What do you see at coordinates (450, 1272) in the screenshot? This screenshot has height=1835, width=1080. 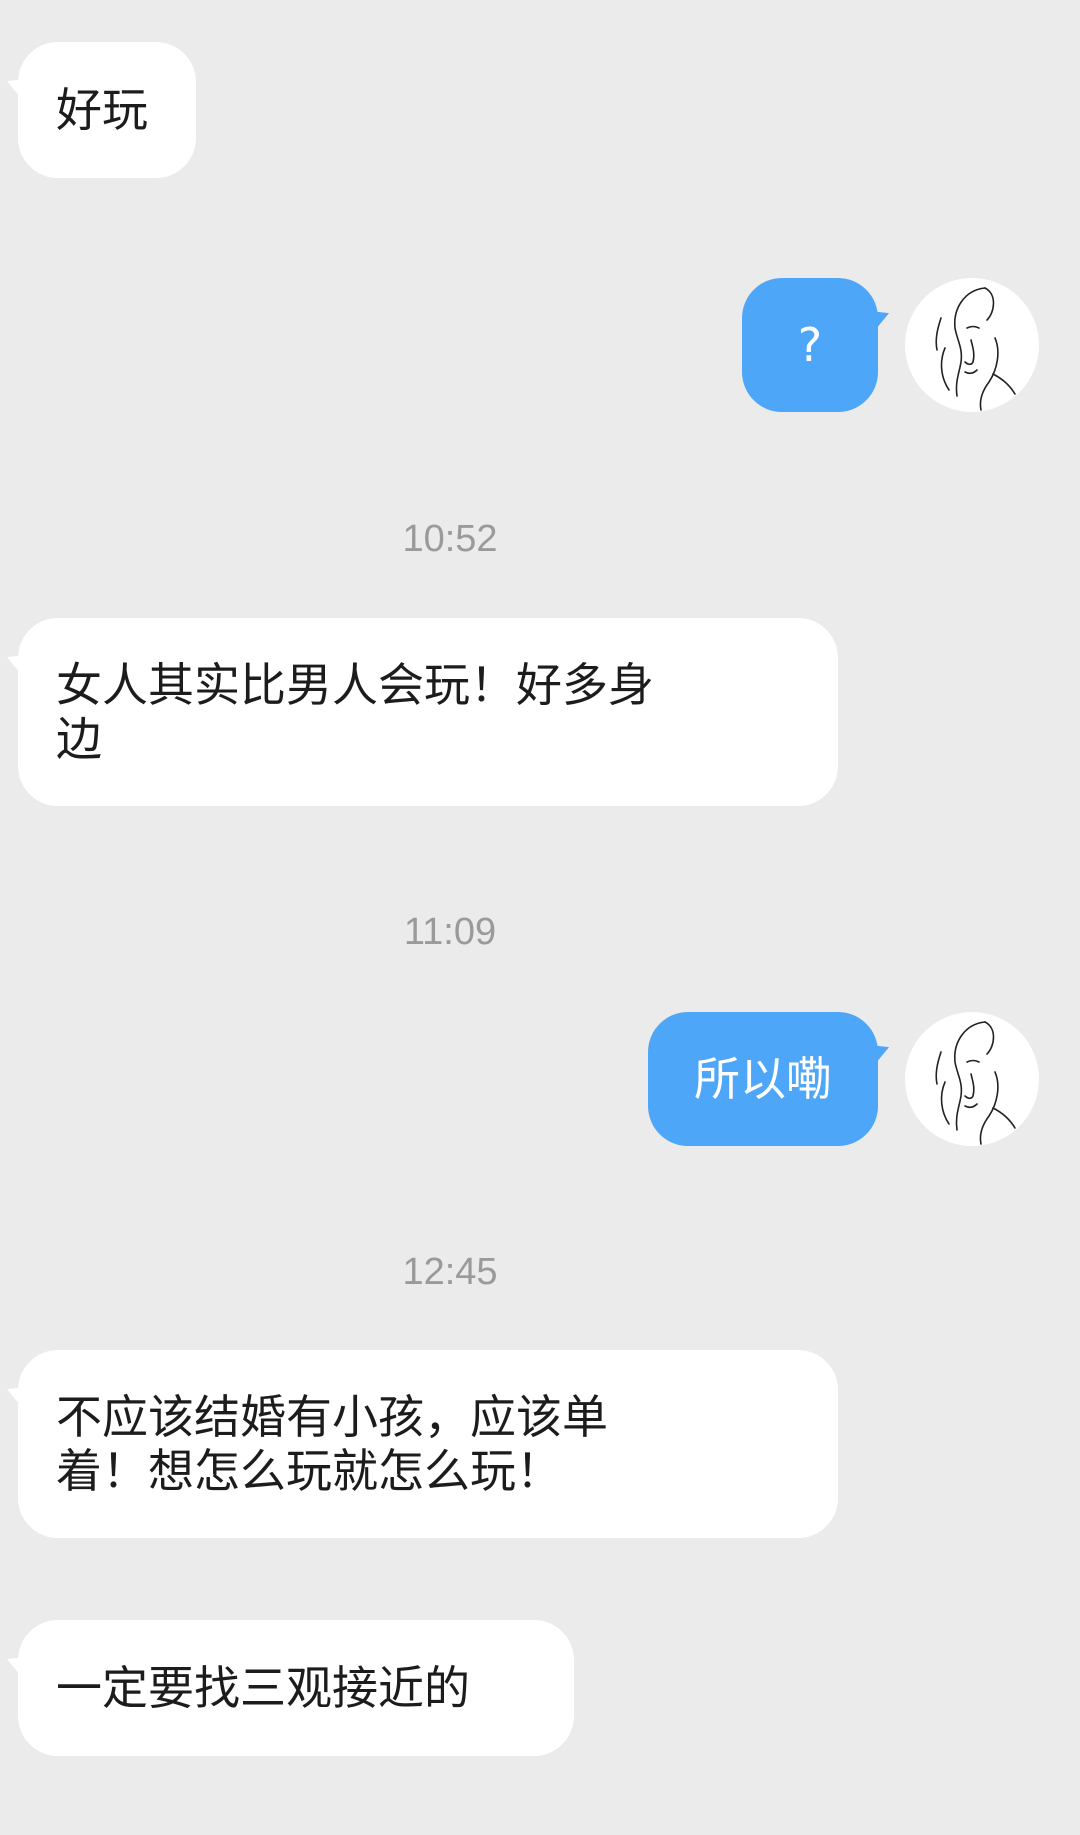 I see `timestamp: 12:45` at bounding box center [450, 1272].